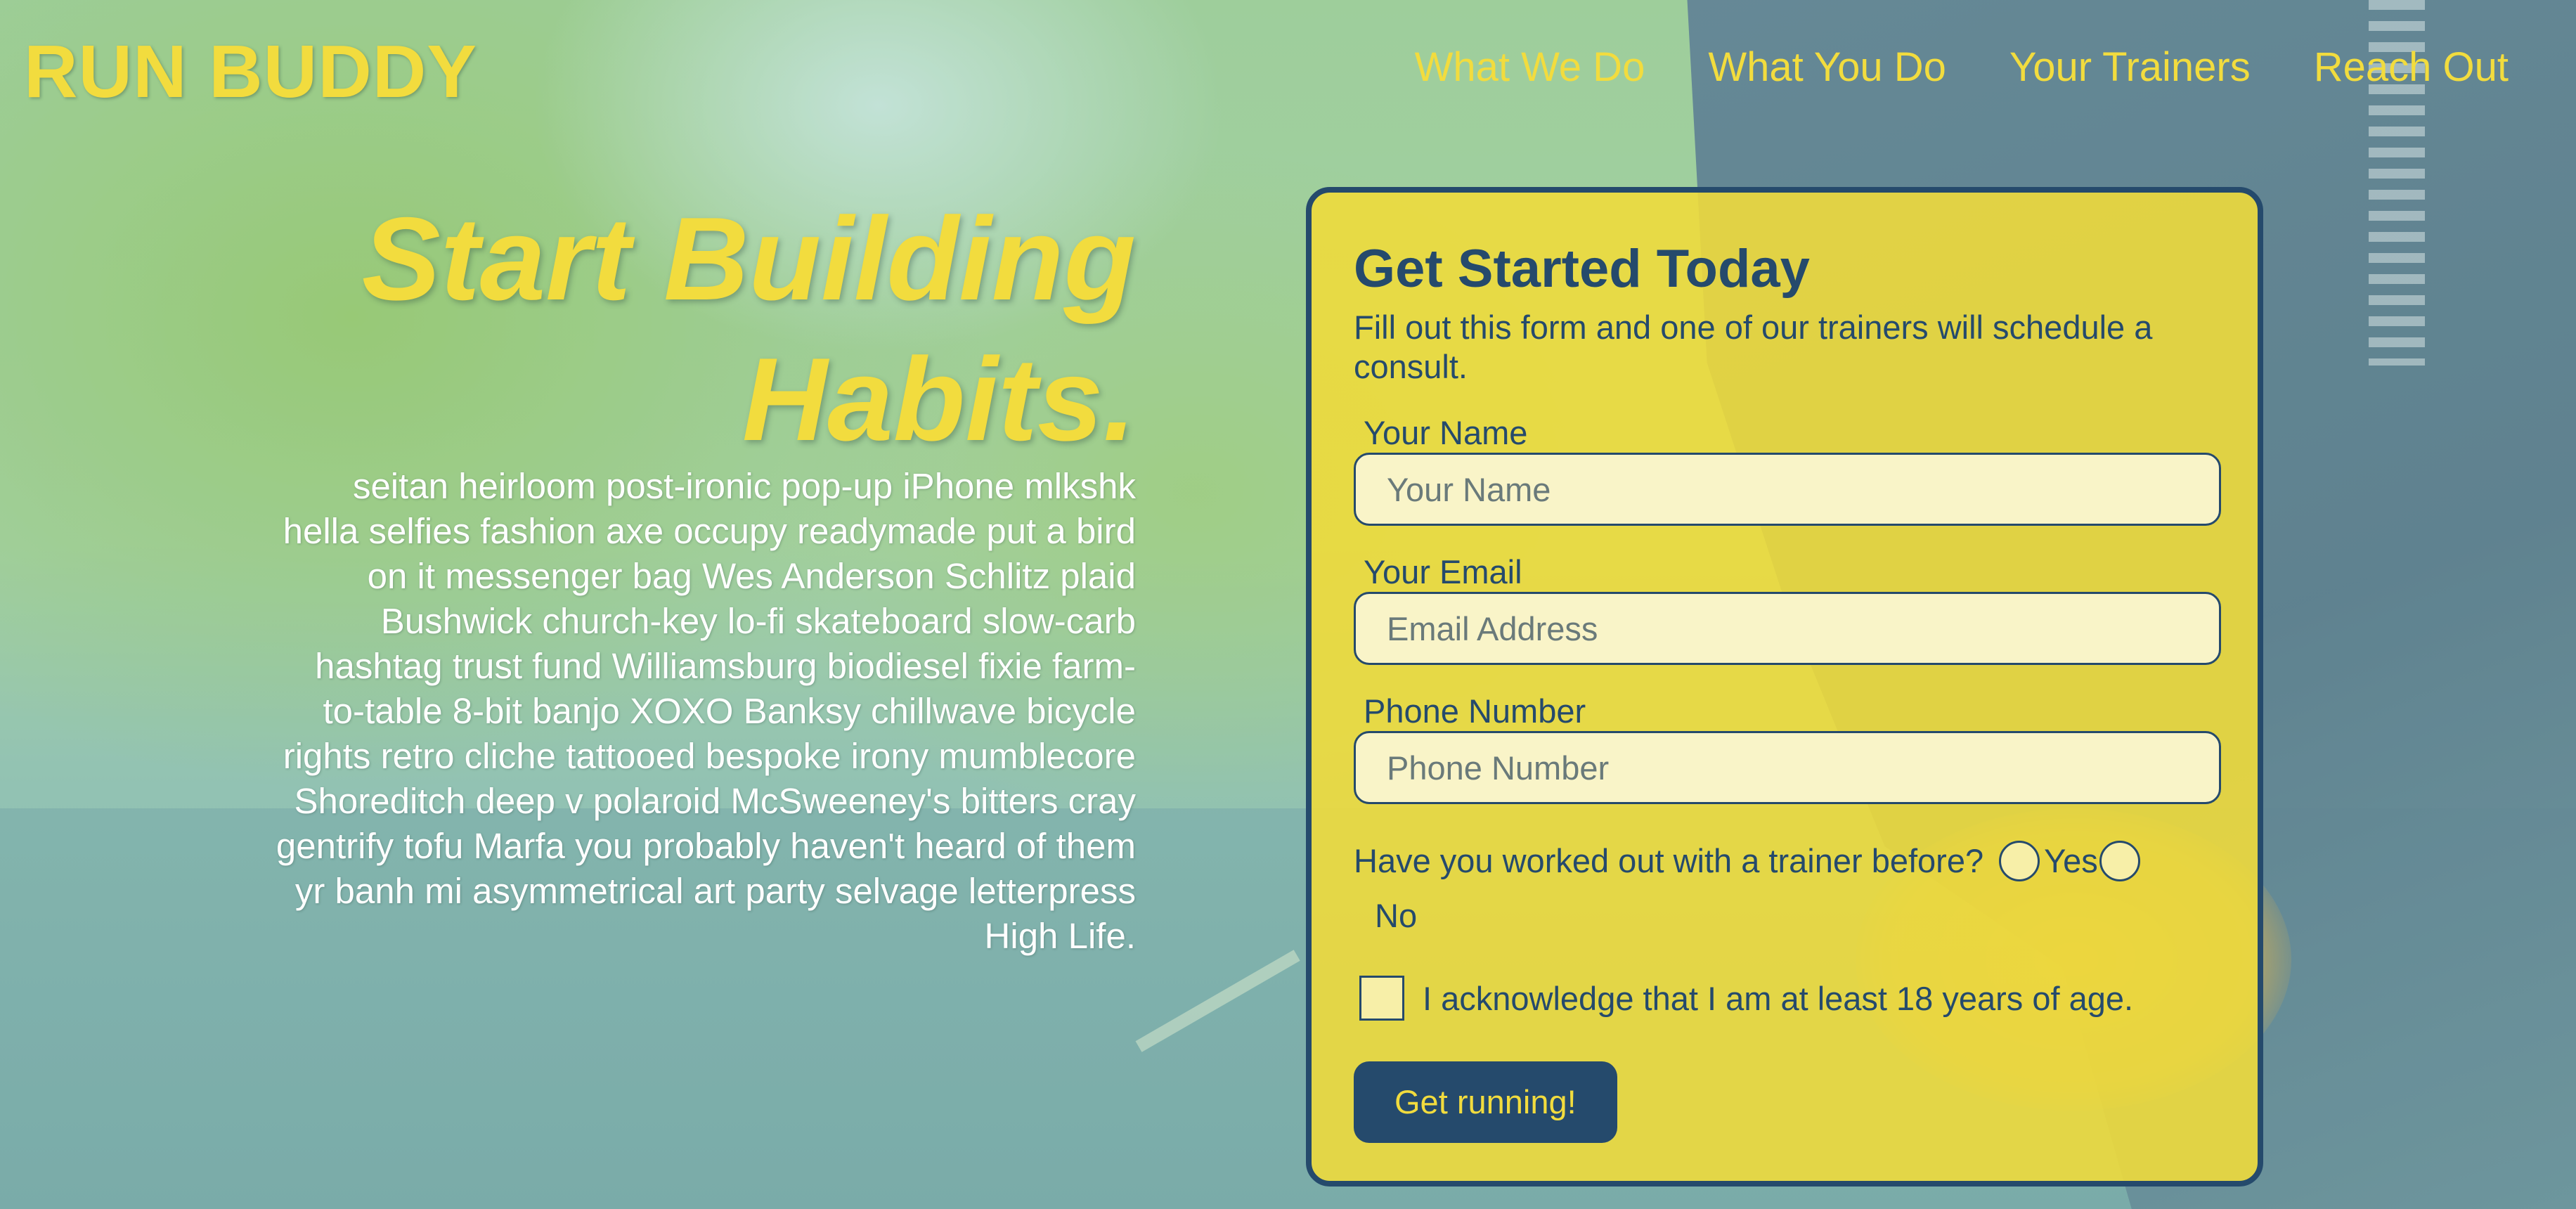 The image size is (2576, 1209). Describe the element at coordinates (1788, 768) in the screenshot. I see `phone-input` at that location.